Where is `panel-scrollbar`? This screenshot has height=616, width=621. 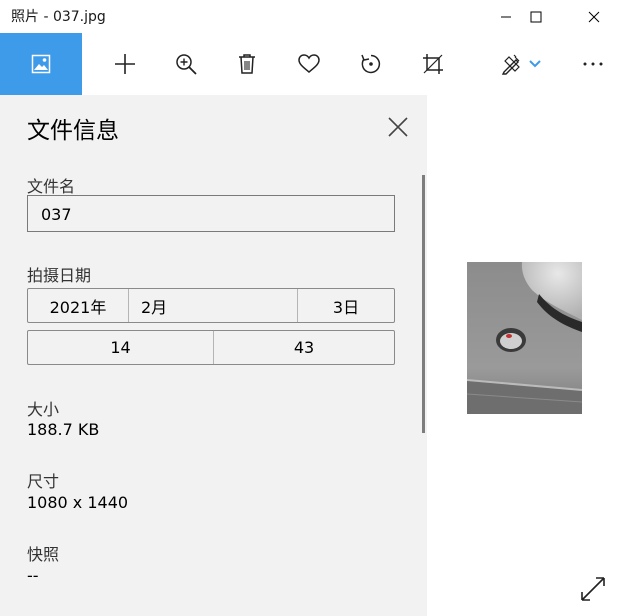 panel-scrollbar is located at coordinates (423, 304).